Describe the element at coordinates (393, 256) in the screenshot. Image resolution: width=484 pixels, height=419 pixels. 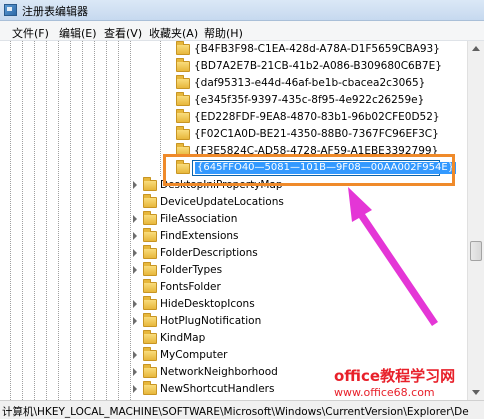
I see `pointer-arrow-icon` at that location.